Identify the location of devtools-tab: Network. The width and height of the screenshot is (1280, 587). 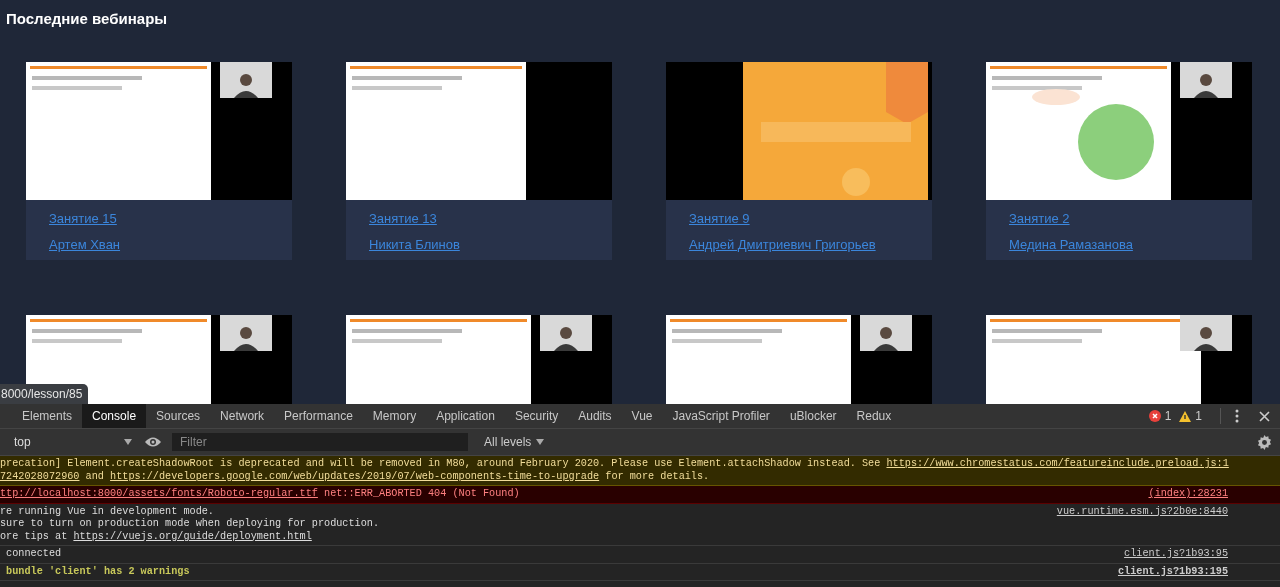
(242, 416).